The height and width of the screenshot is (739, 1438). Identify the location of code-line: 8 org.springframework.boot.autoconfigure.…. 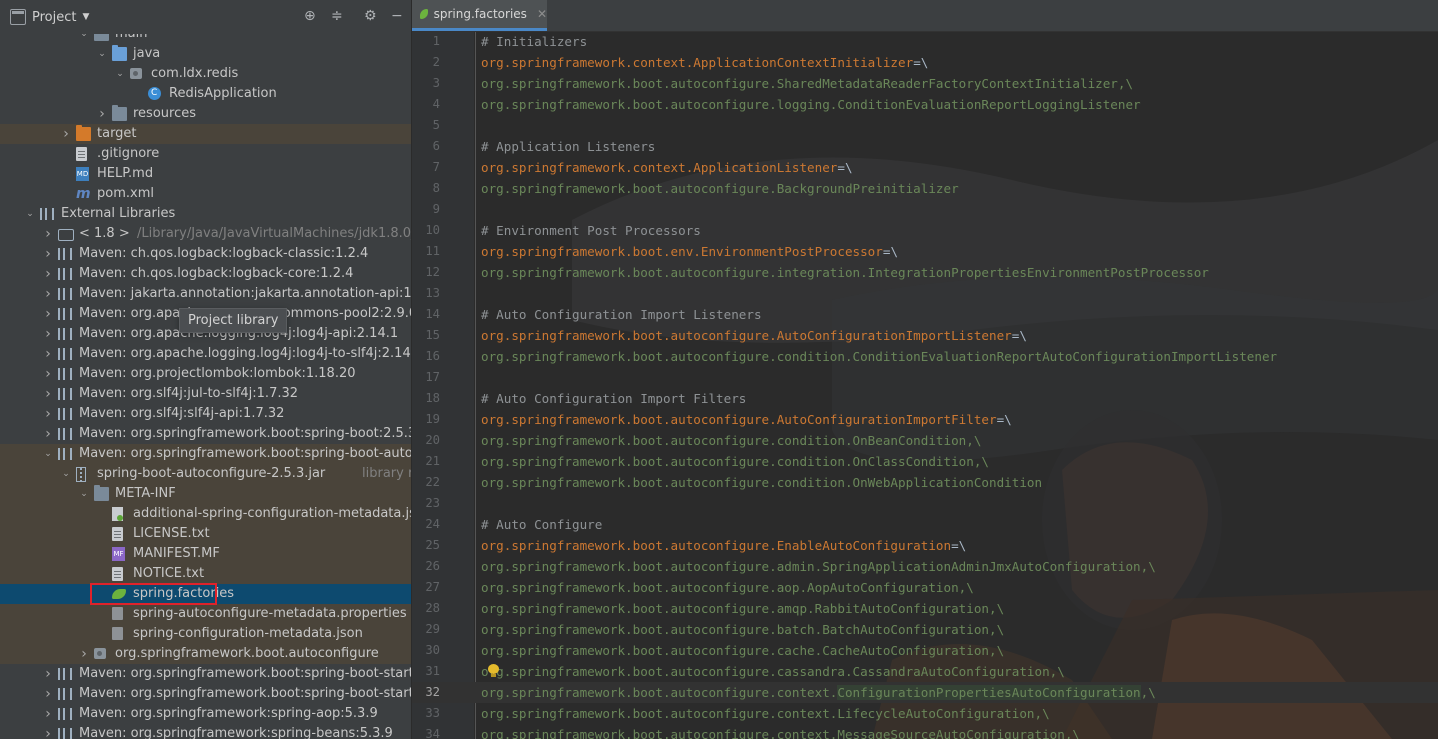
(925, 188).